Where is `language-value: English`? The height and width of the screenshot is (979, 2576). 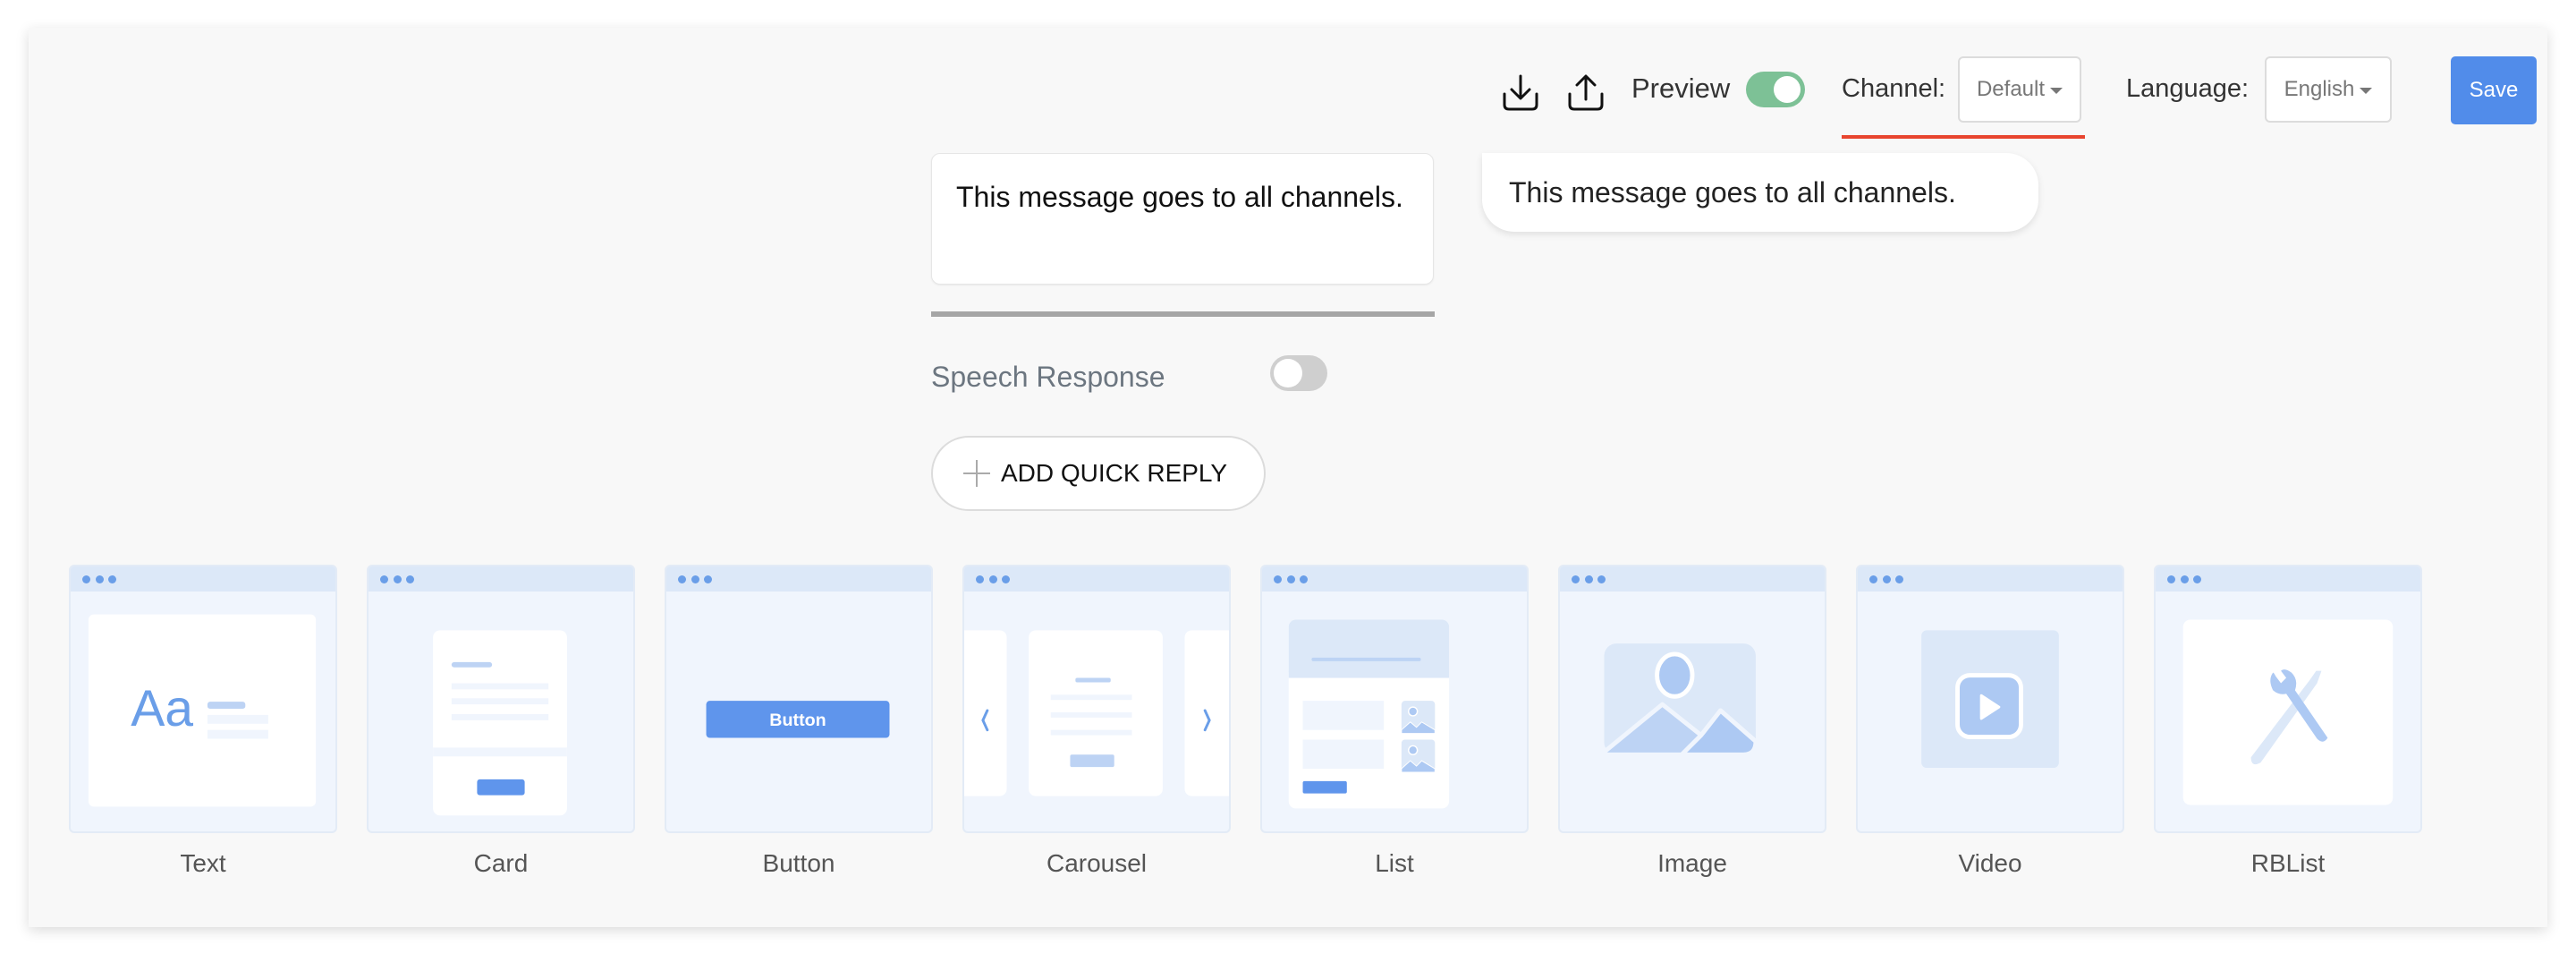 language-value: English is located at coordinates (2319, 89).